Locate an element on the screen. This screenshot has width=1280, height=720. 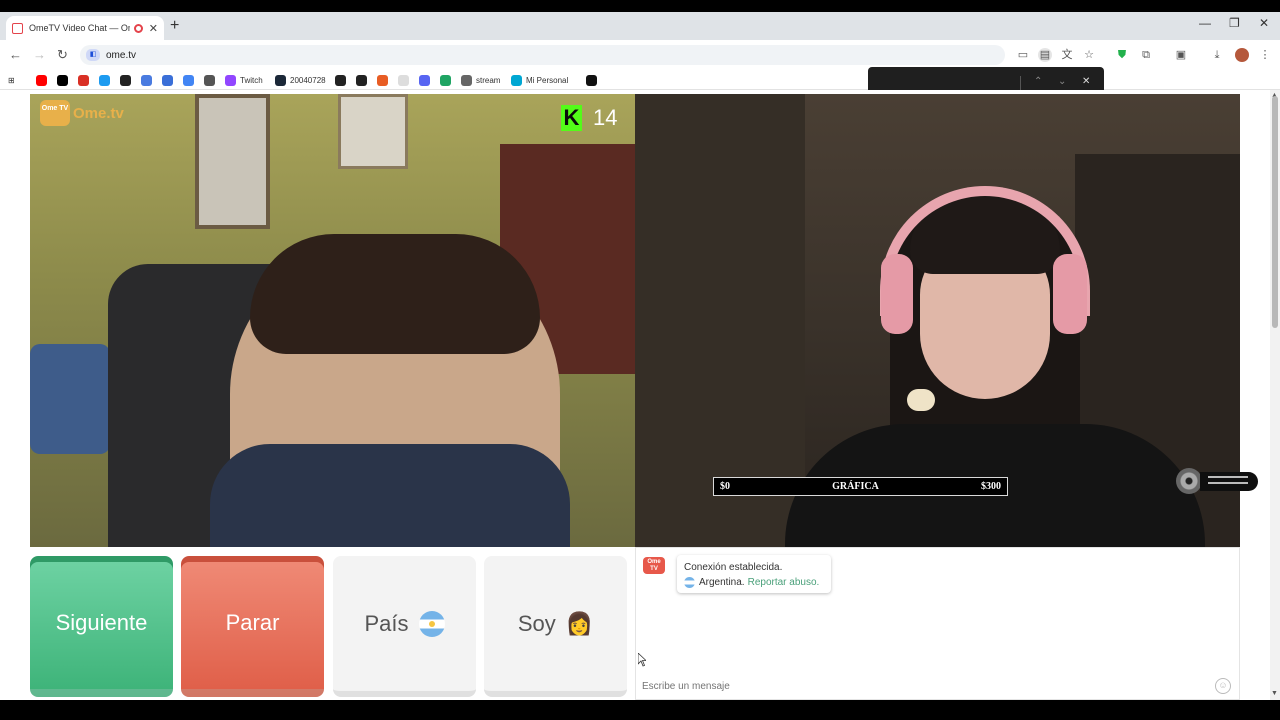
drive-icon is located at coordinates (445, 80).